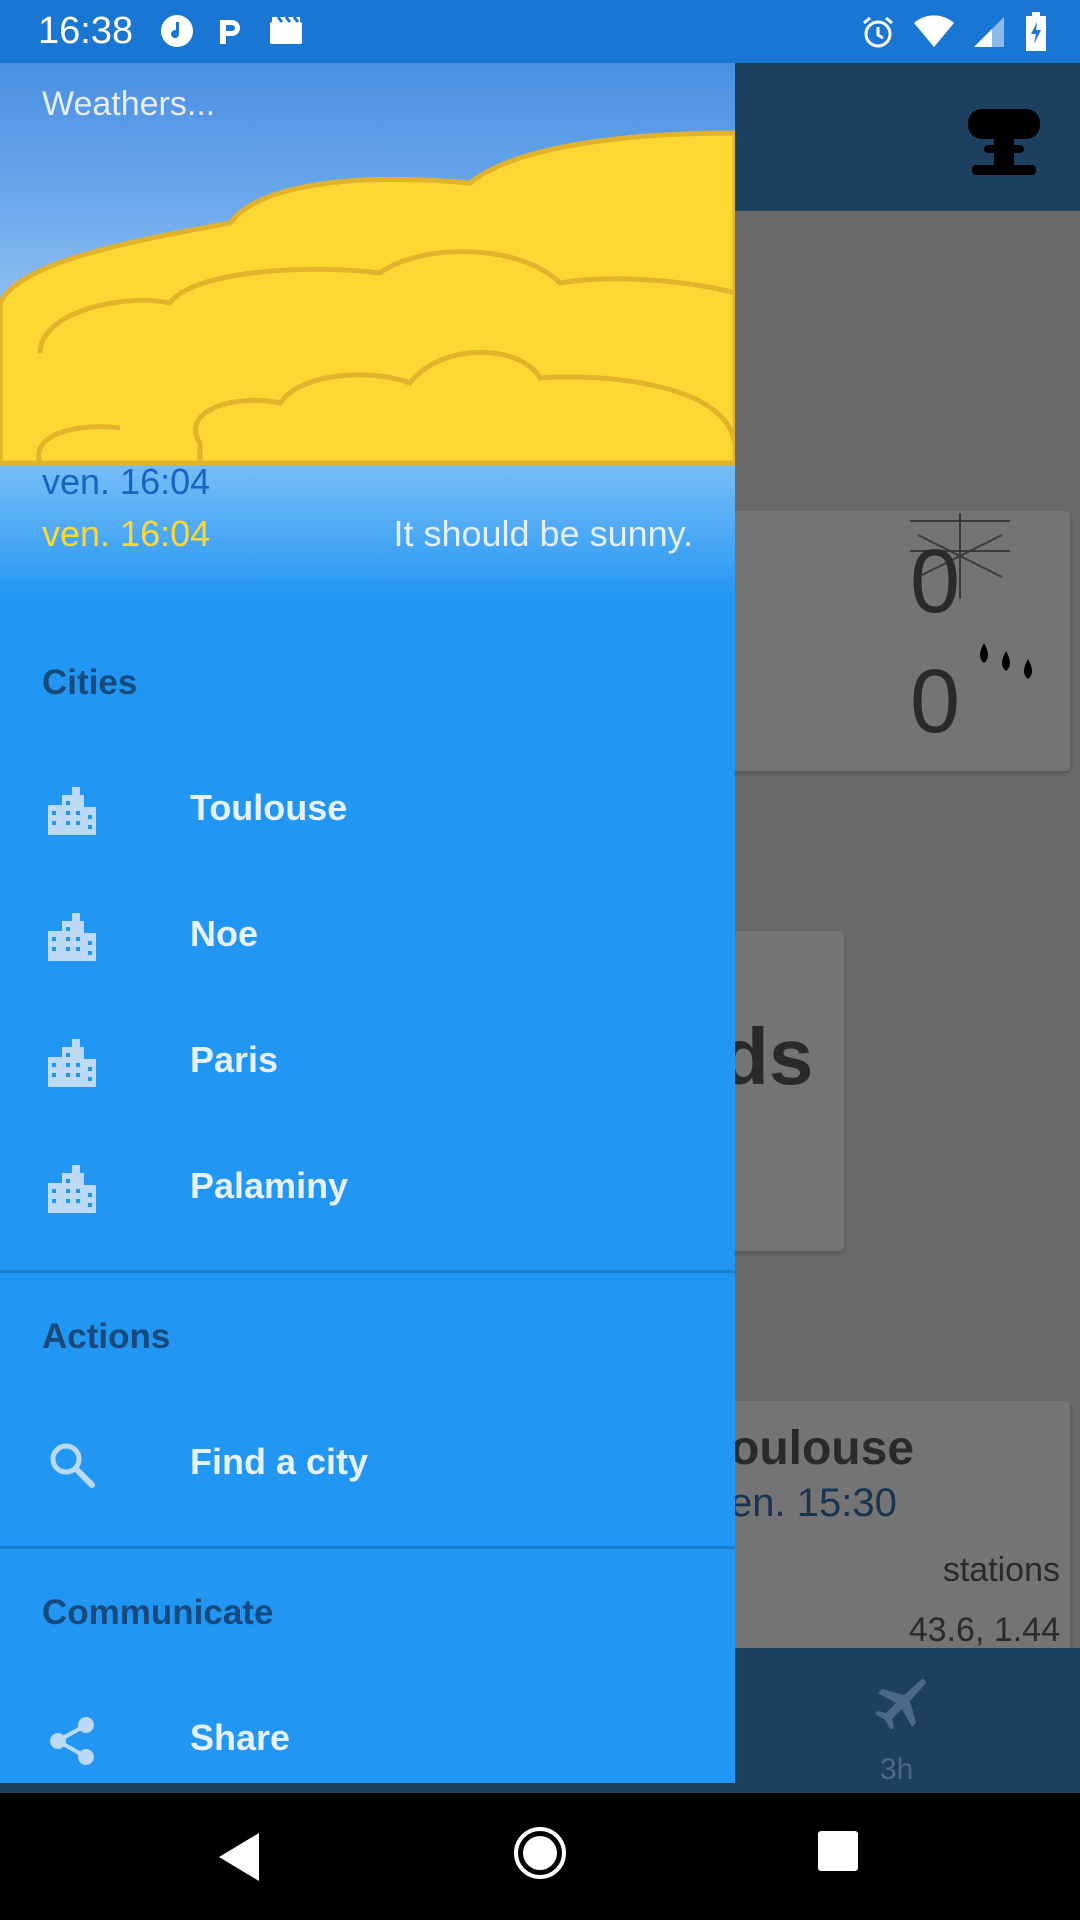 This screenshot has height=1920, width=1080. Describe the element at coordinates (279, 1461) in the screenshot. I see `menu-label: Find a city` at that location.